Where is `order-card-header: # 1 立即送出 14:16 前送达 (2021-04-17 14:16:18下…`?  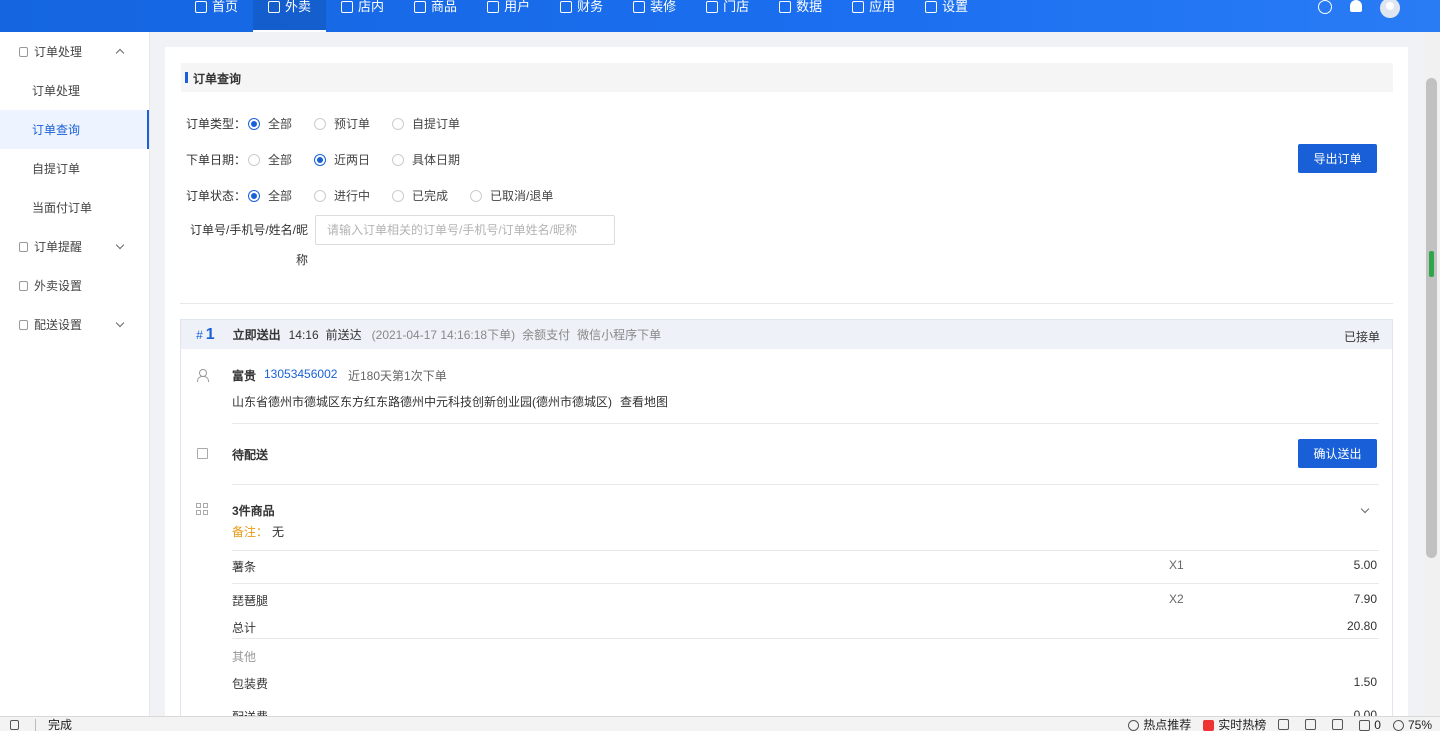 order-card-header: # 1 立即送出 14:16 前送达 (2021-04-17 14:16:18下… is located at coordinates (786, 334).